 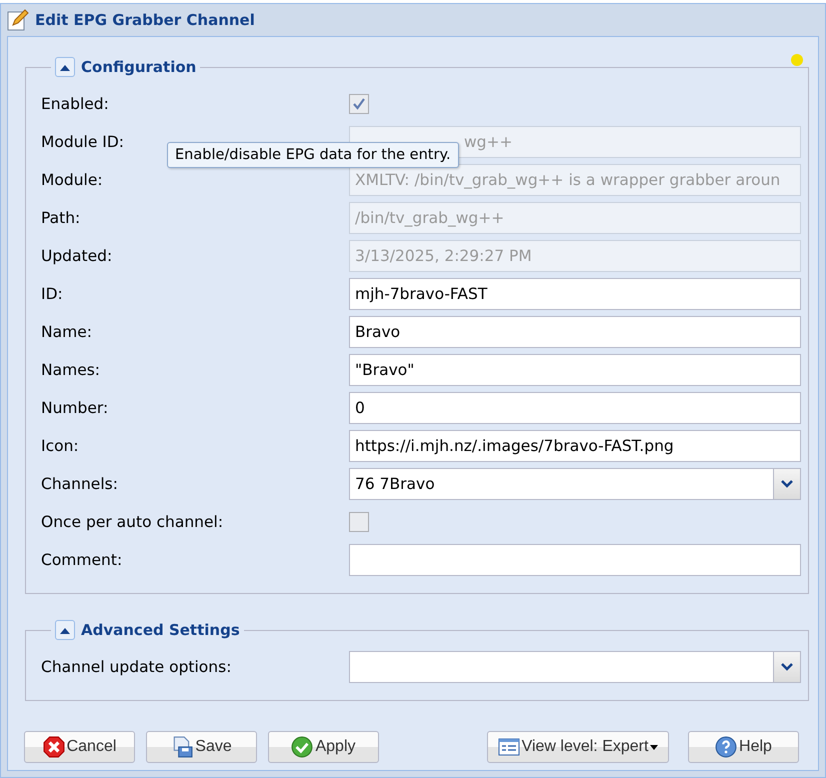 I want to click on window-title: Edit EPG Grabber Channel, so click(x=145, y=20).